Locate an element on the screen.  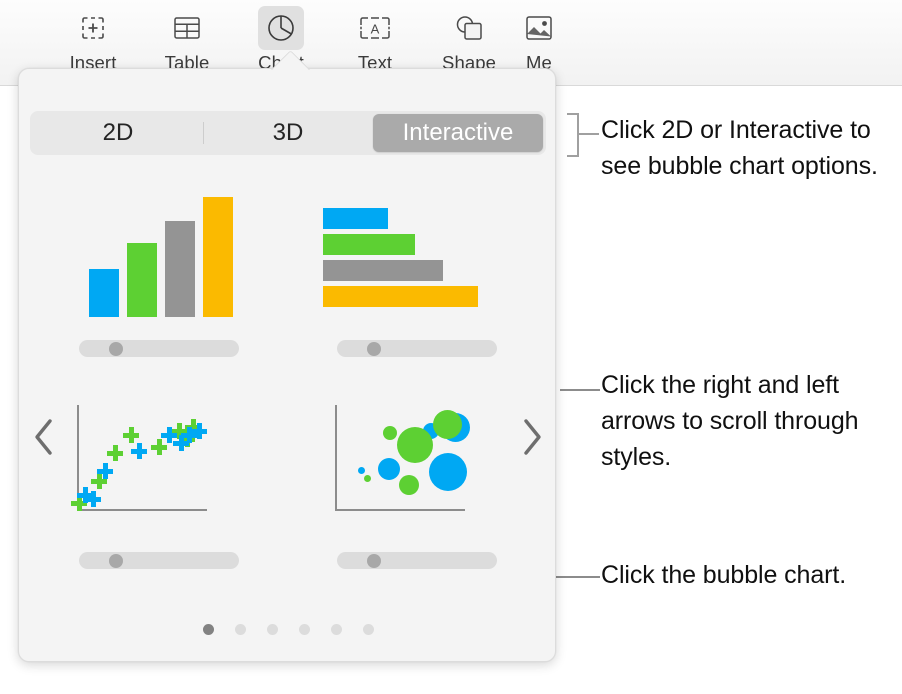
scatter-chart-preview is located at coordinates (159, 465).